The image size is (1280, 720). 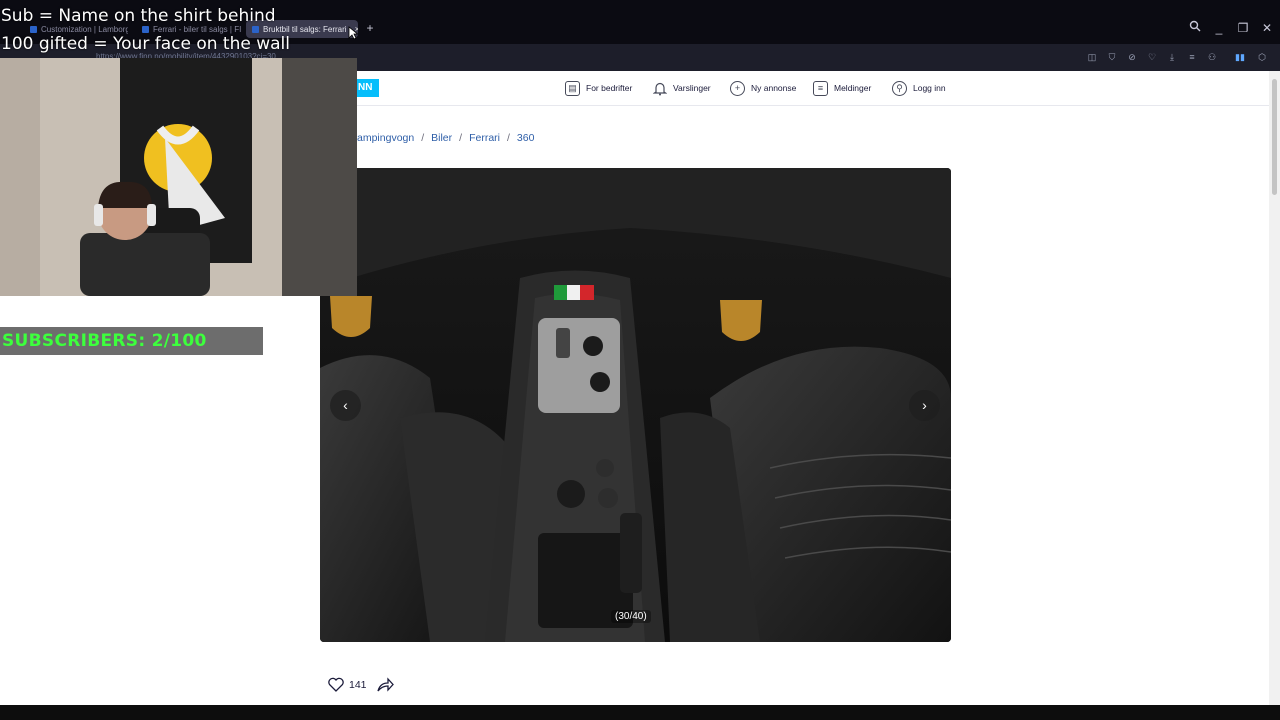 I want to click on plus-circle-icon: +, so click(x=737, y=88).